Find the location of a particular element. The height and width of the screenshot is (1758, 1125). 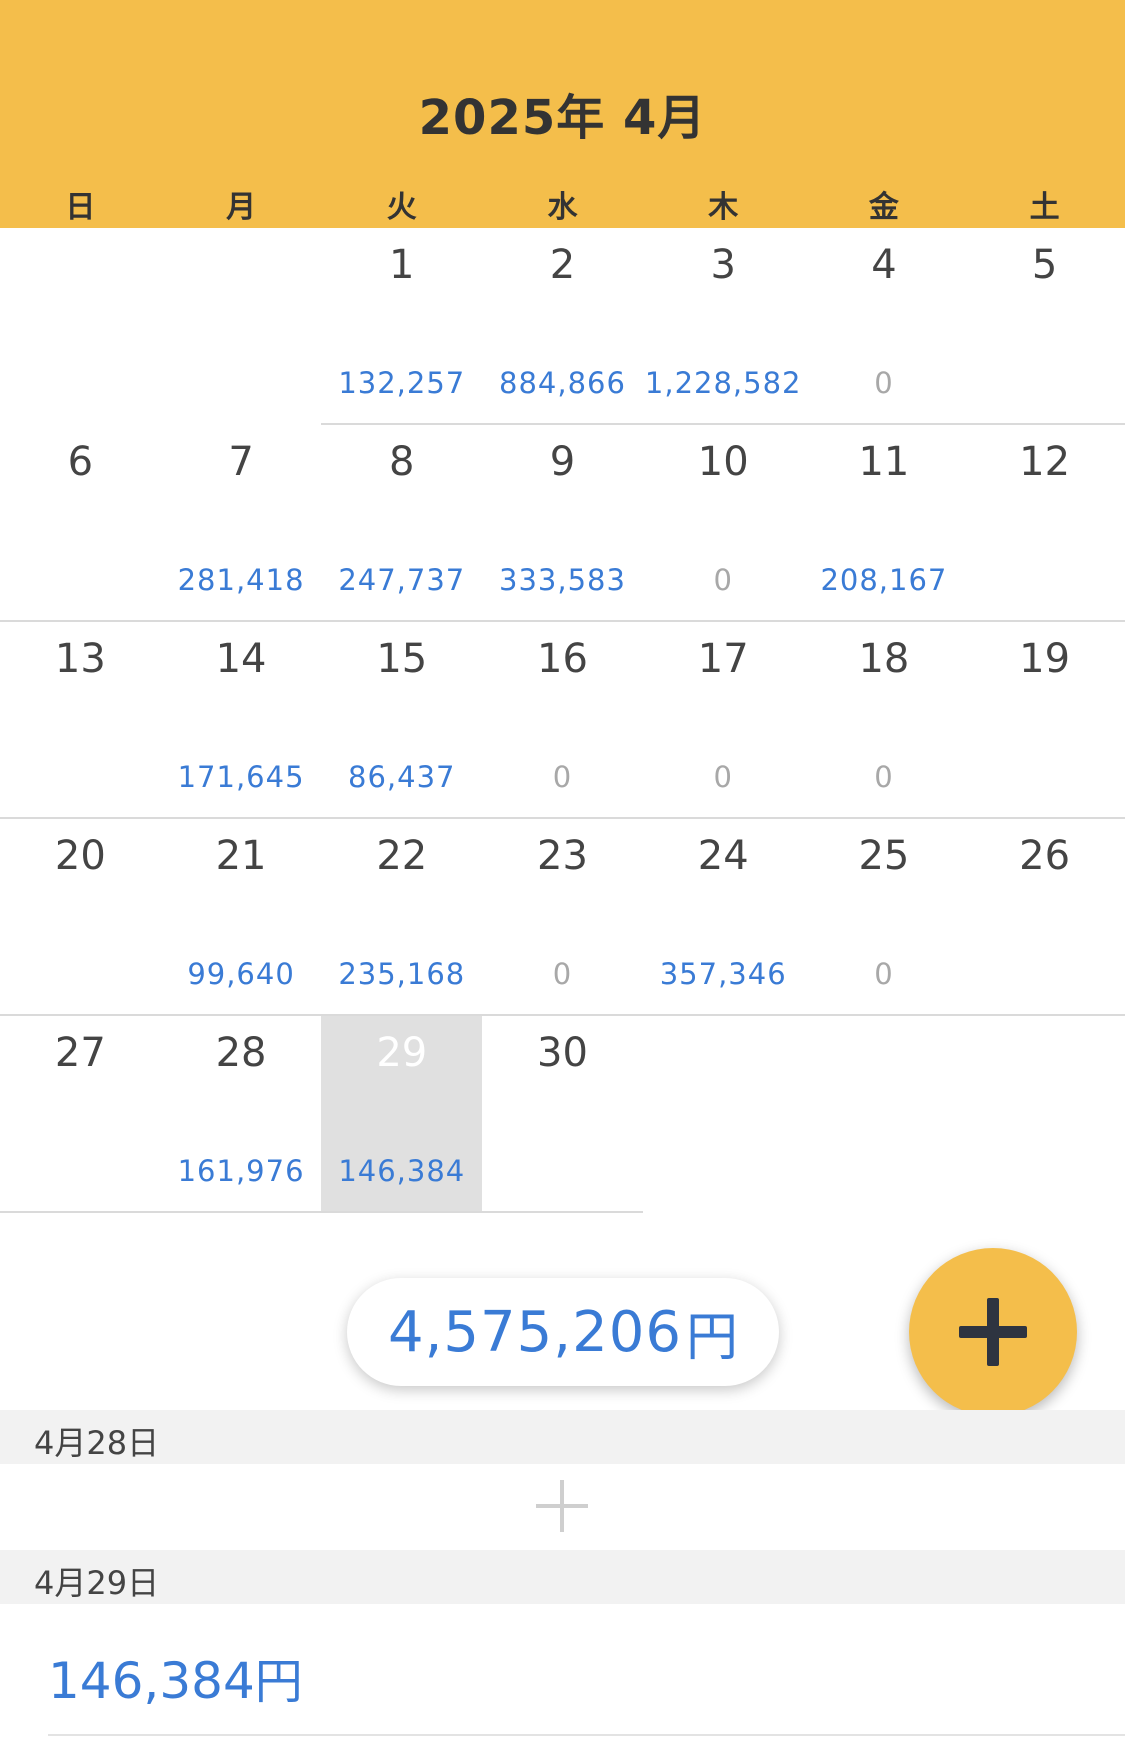

calendar-day-cell: 28 161,976 is located at coordinates (241, 1114).